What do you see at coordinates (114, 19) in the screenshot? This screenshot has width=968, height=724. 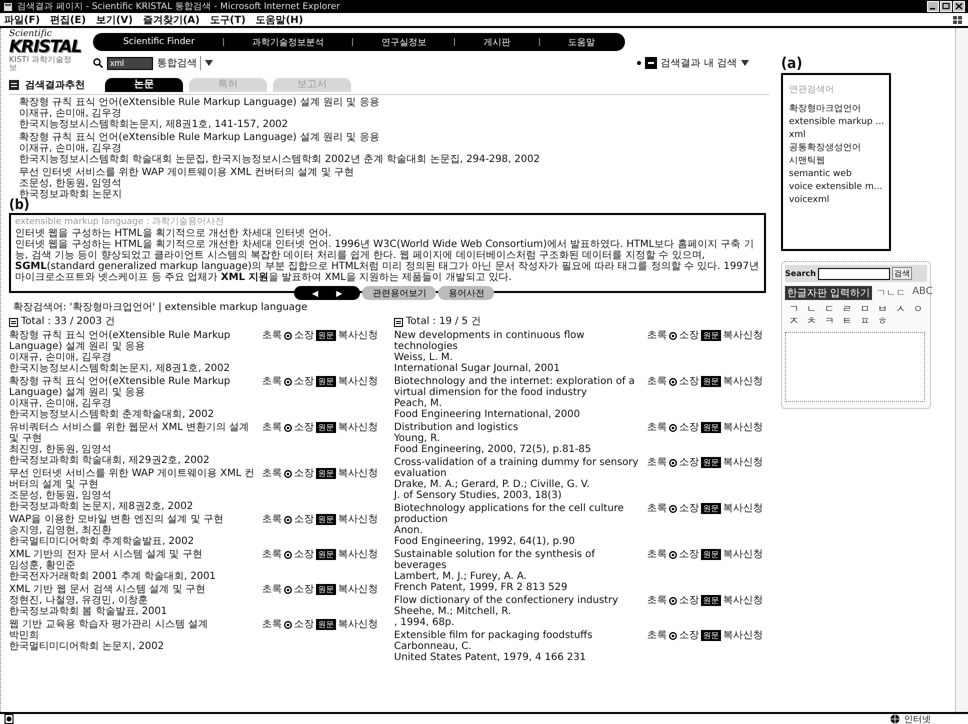 I see `menu-item: 보기(V)` at bounding box center [114, 19].